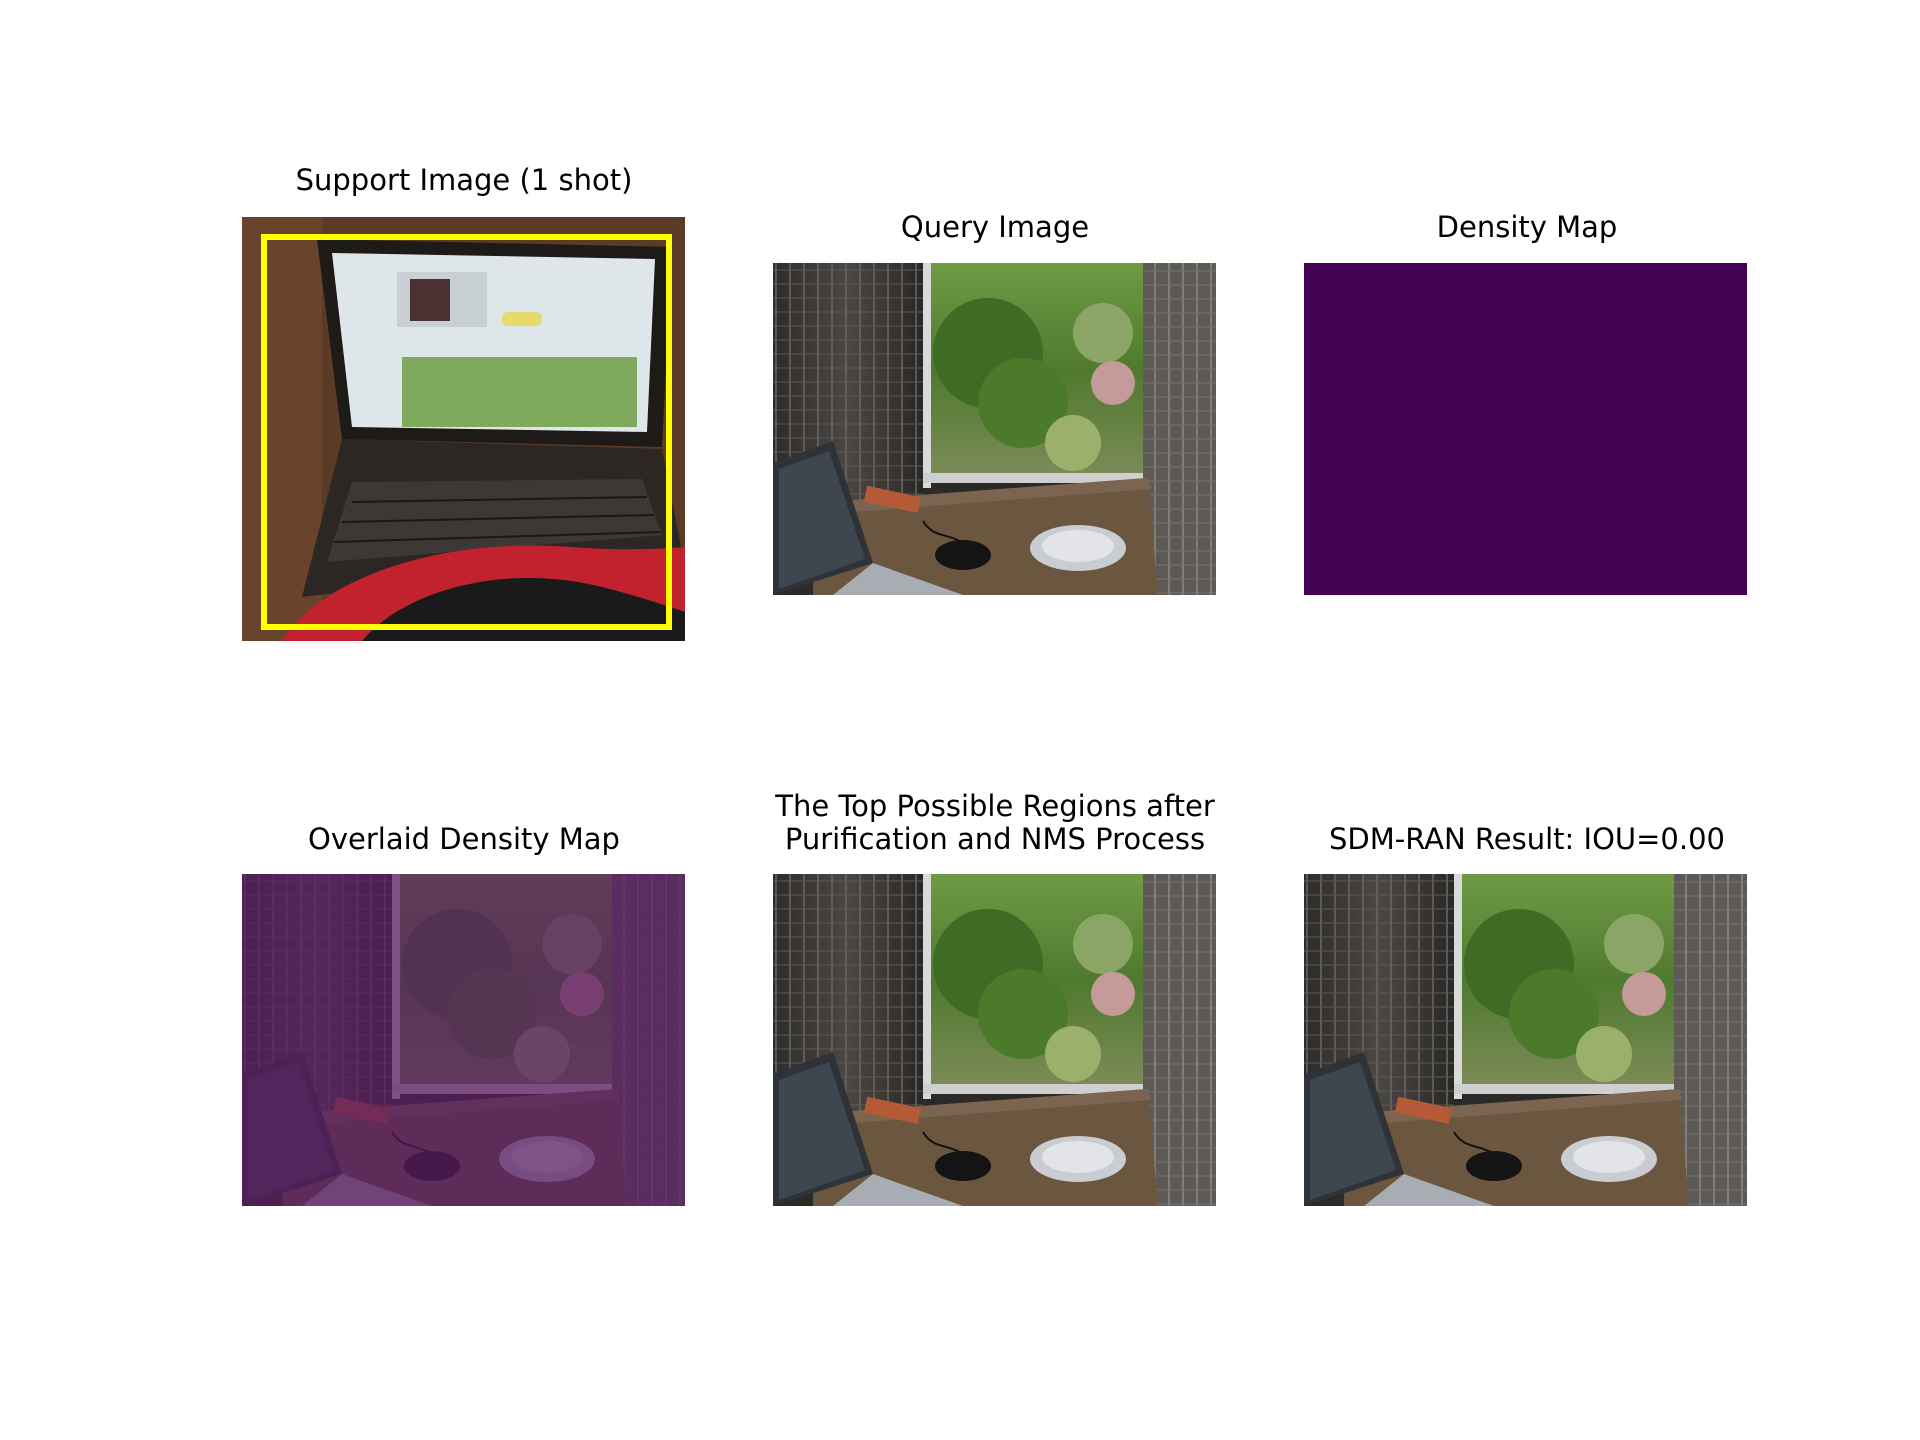 The width and height of the screenshot is (1920, 1440). Describe the element at coordinates (464, 839) in the screenshot. I see `overlaid-density-map-title: Overlaid Density Map` at that location.